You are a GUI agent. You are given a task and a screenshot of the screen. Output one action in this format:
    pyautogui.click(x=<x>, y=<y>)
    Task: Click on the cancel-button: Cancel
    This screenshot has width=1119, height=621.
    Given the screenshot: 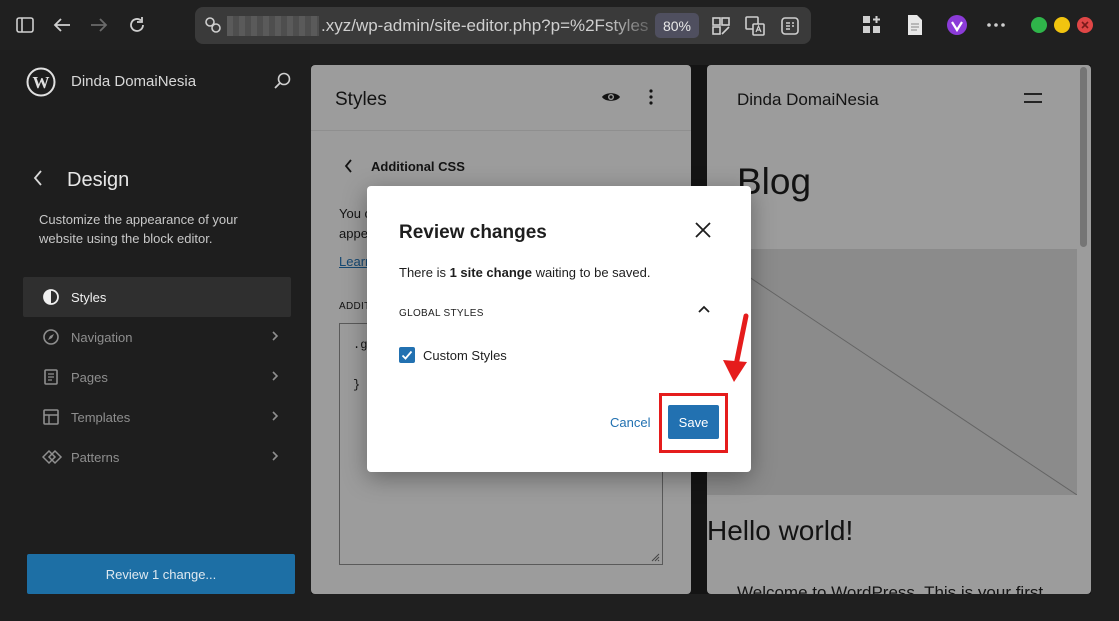 What is the action you would take?
    pyautogui.click(x=630, y=422)
    